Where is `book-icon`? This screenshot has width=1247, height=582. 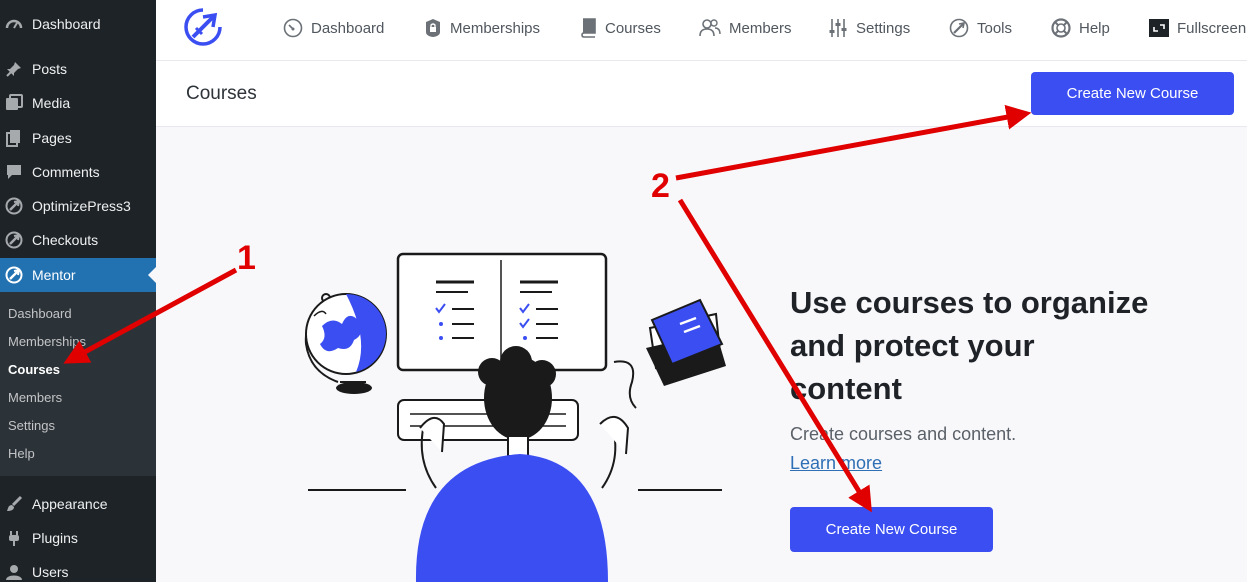 book-icon is located at coordinates (588, 28).